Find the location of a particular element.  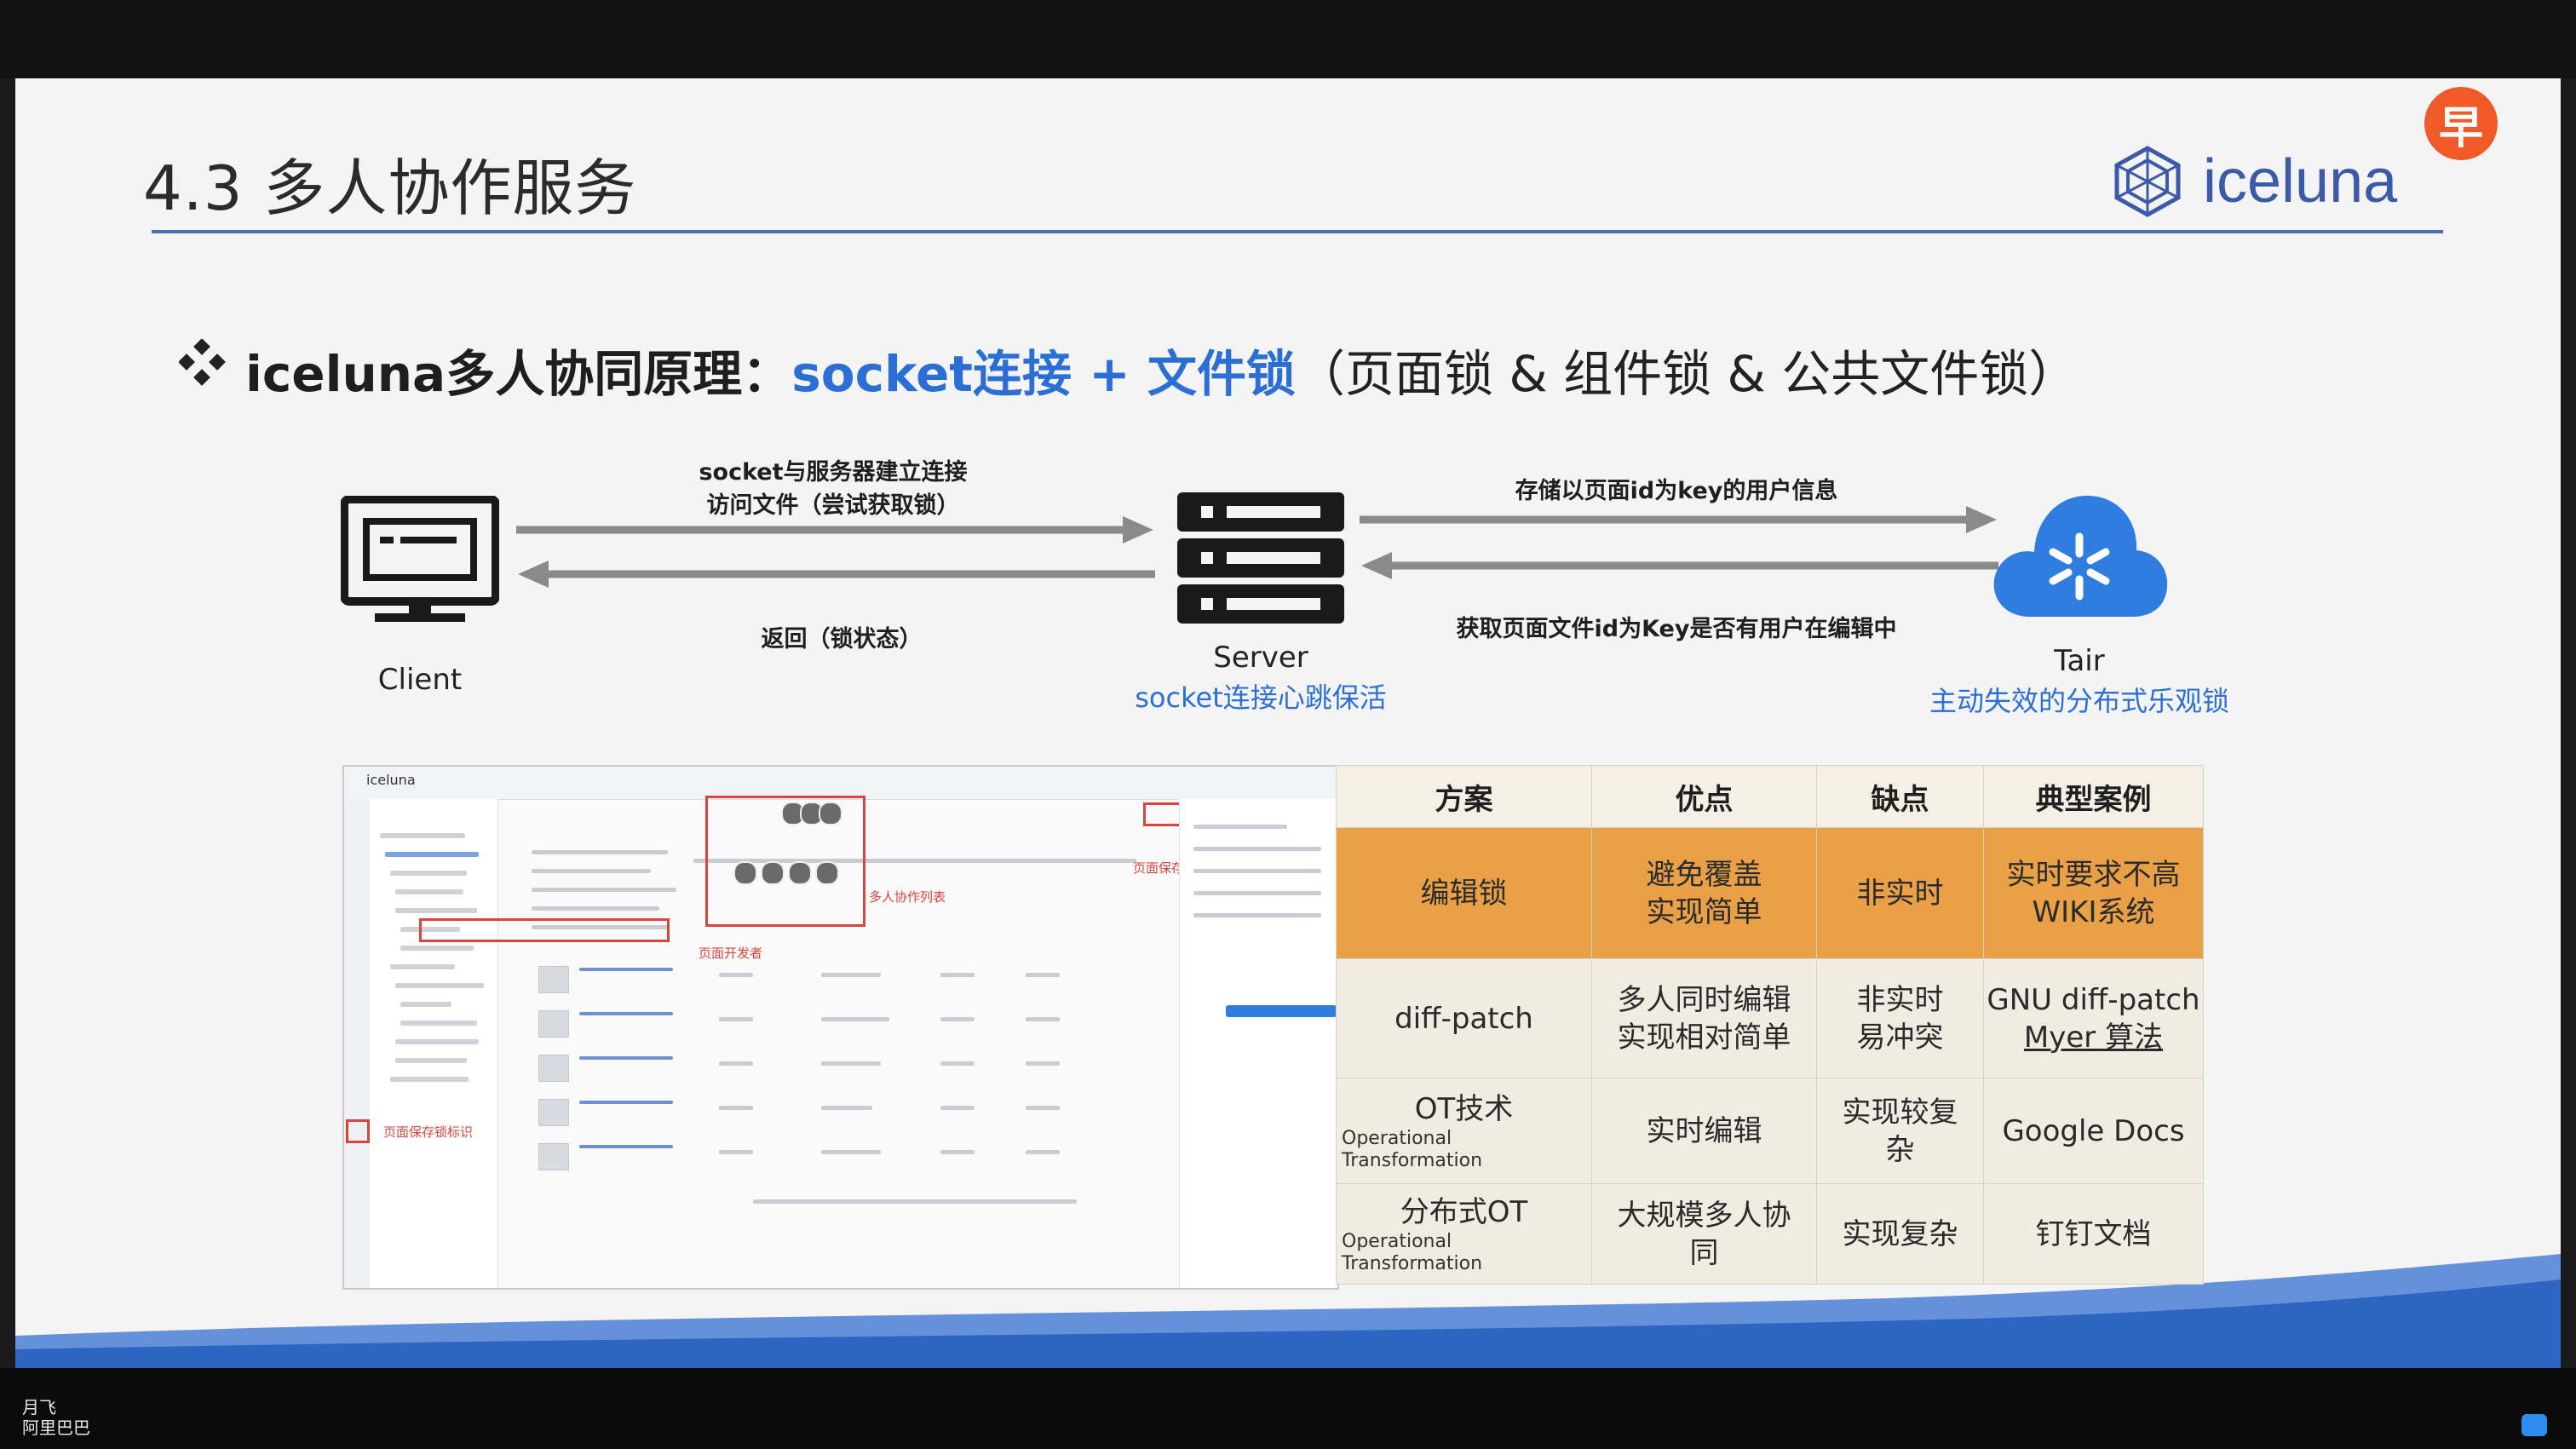

video-left-edge is located at coordinates (8, 723).